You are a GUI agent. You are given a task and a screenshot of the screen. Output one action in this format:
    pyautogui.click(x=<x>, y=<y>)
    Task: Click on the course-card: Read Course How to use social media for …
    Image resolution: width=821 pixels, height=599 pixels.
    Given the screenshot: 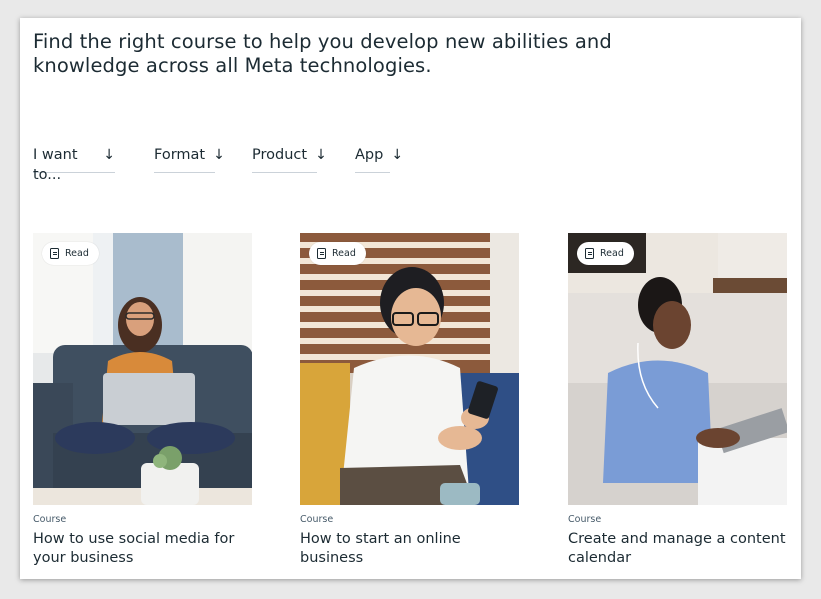 What is the action you would take?
    pyautogui.click(x=142, y=400)
    